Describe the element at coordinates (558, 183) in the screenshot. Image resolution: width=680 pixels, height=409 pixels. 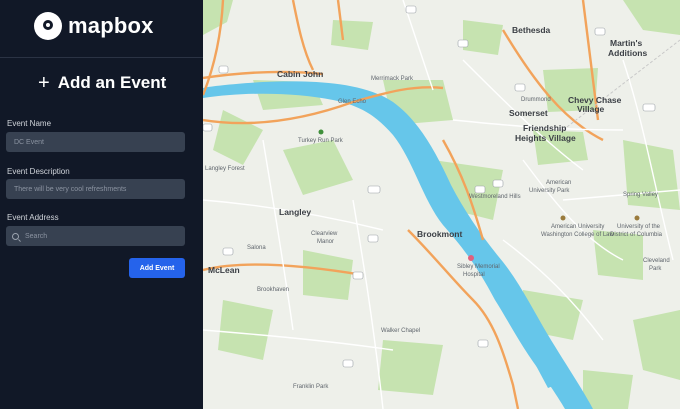
I see `label-american: American` at that location.